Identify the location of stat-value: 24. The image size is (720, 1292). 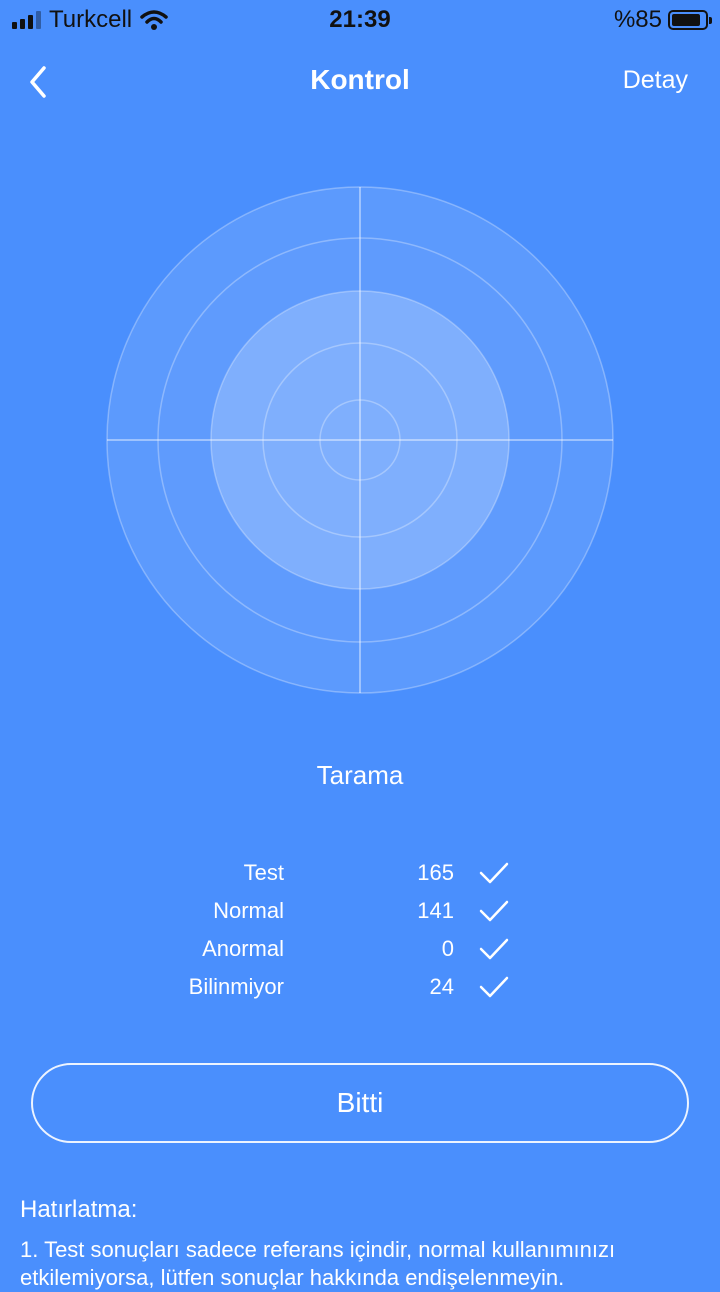
(441, 986).